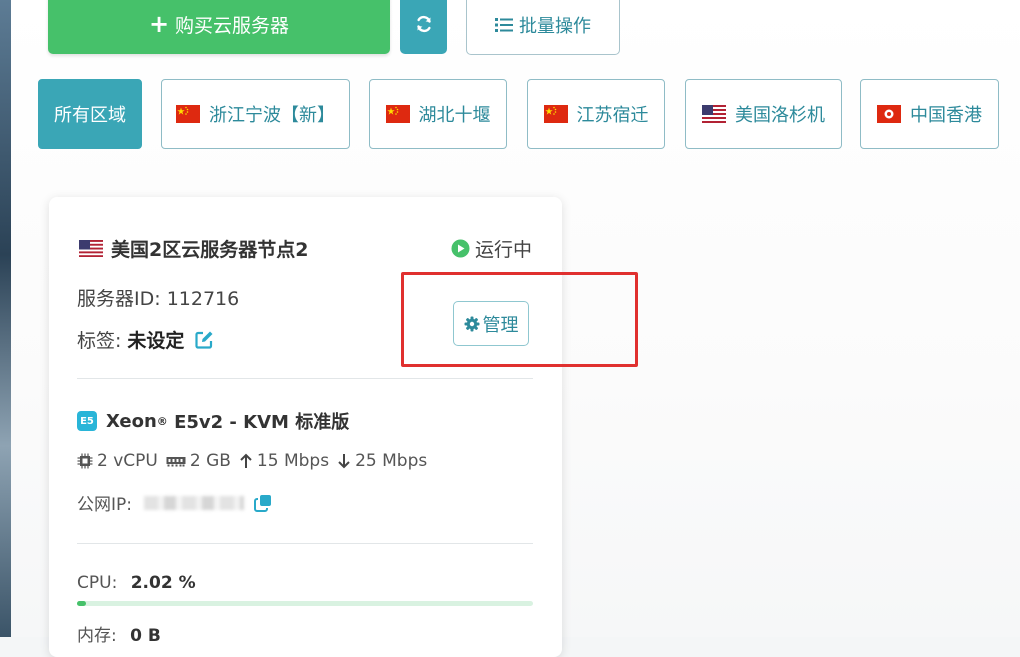 This screenshot has height=657, width=1020. What do you see at coordinates (612, 115) in the screenshot?
I see `region-tab-label: 江苏宿迁` at bounding box center [612, 115].